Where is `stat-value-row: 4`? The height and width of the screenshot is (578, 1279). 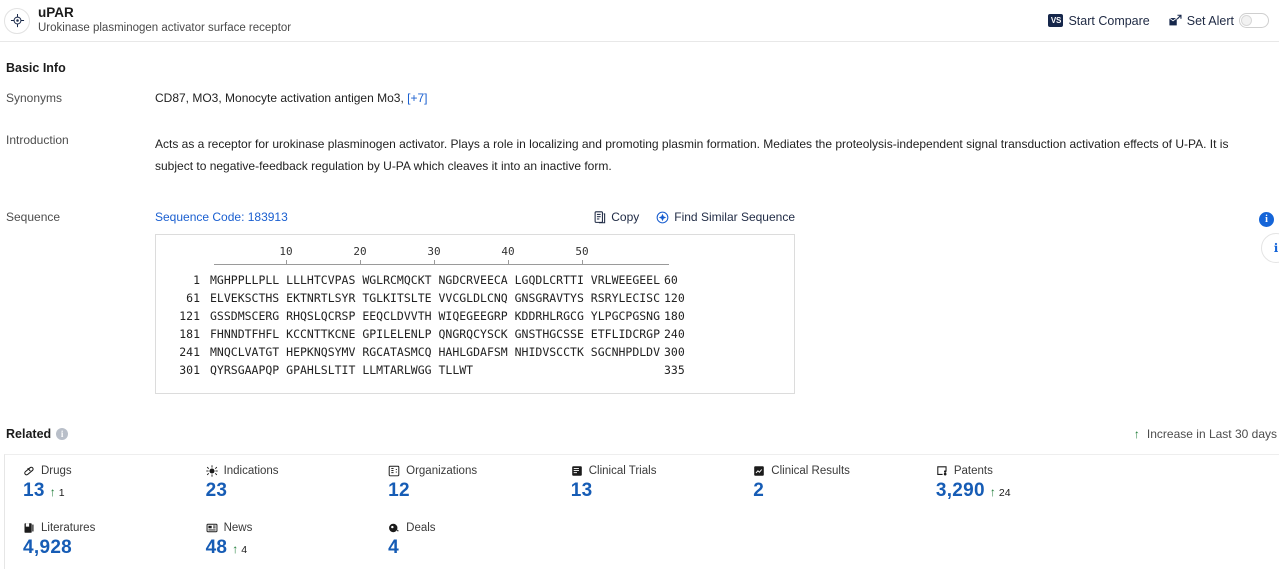
stat-value-row: 4 is located at coordinates (470, 548).